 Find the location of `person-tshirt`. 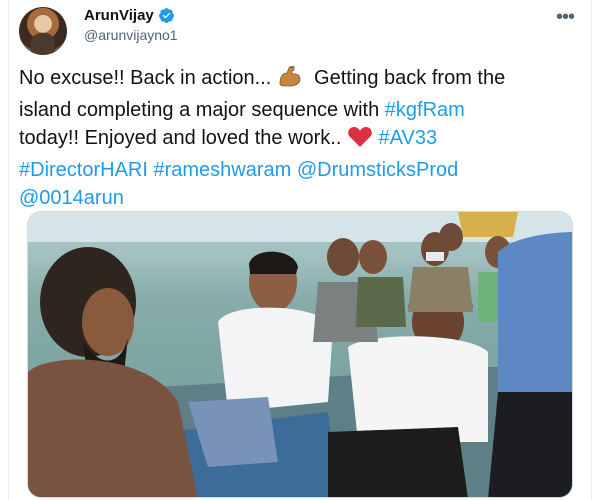

person-tshirt is located at coordinates (418, 389).